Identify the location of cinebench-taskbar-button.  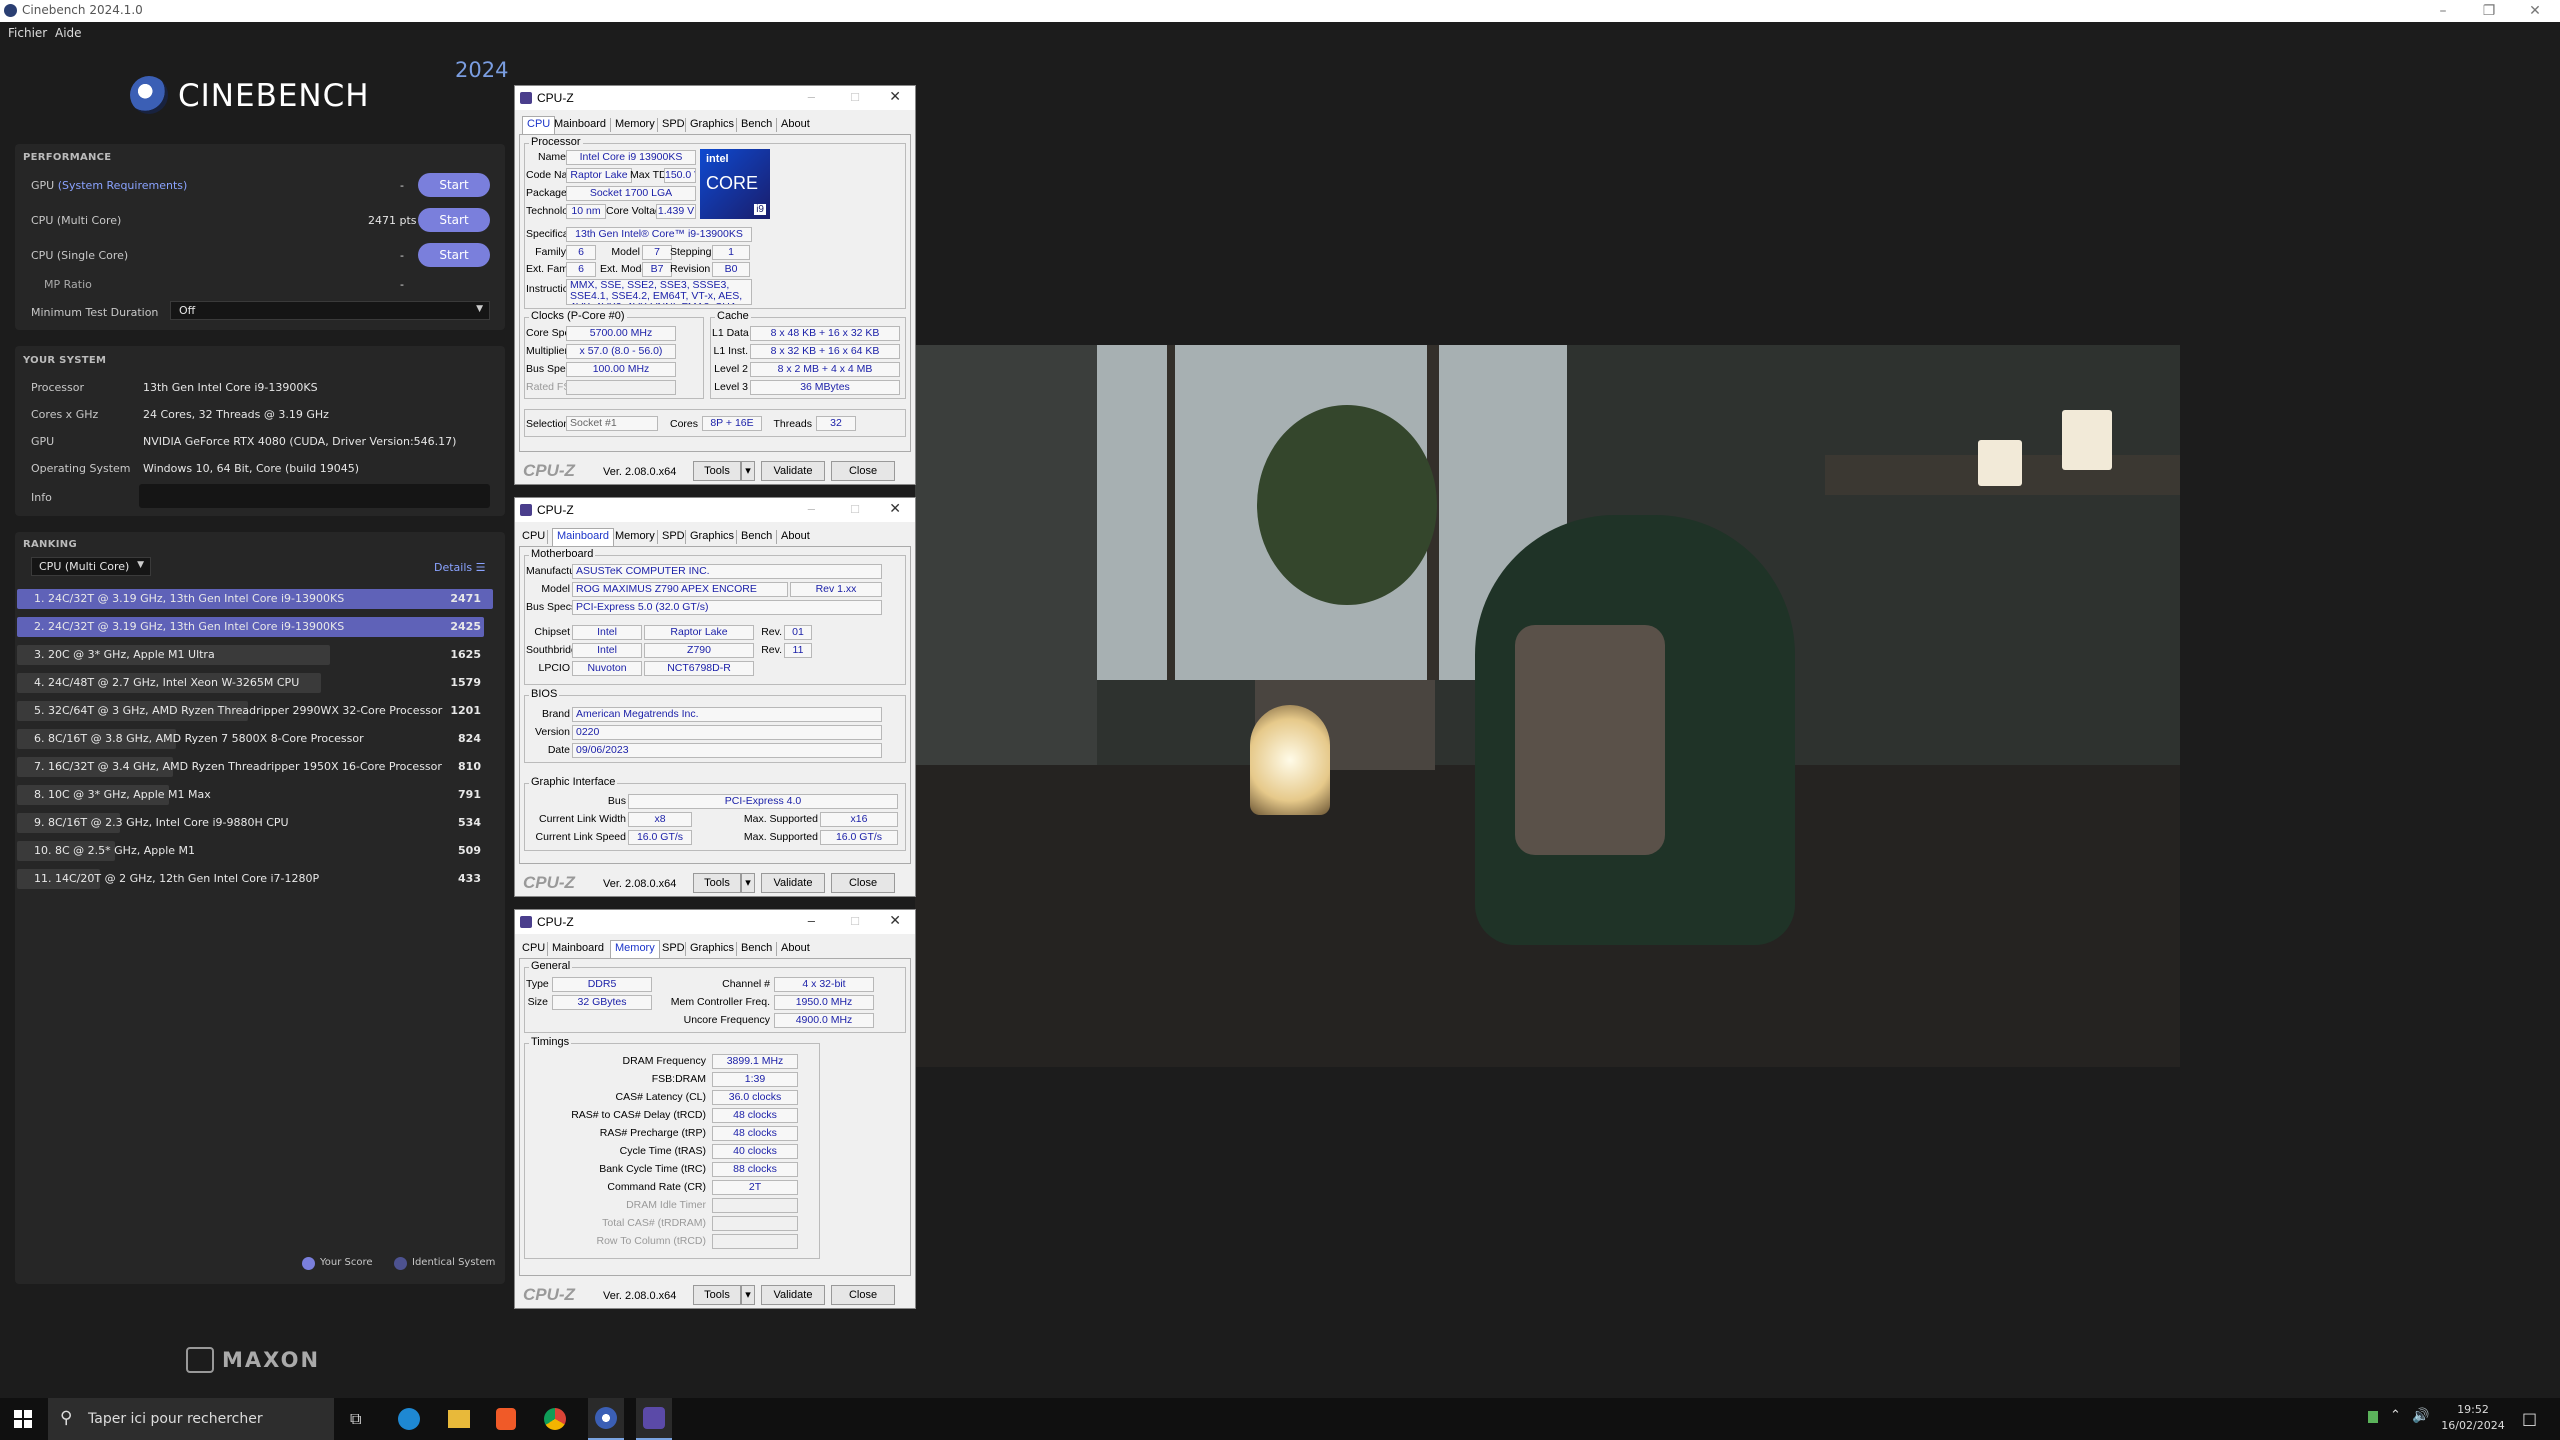
(606, 1419).